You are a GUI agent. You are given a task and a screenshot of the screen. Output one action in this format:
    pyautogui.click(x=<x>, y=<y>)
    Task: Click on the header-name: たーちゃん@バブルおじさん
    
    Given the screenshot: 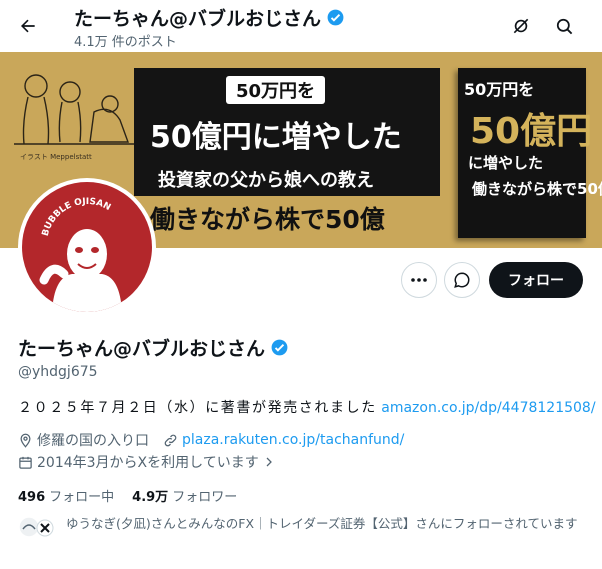 What is the action you would take?
    pyautogui.click(x=198, y=19)
    